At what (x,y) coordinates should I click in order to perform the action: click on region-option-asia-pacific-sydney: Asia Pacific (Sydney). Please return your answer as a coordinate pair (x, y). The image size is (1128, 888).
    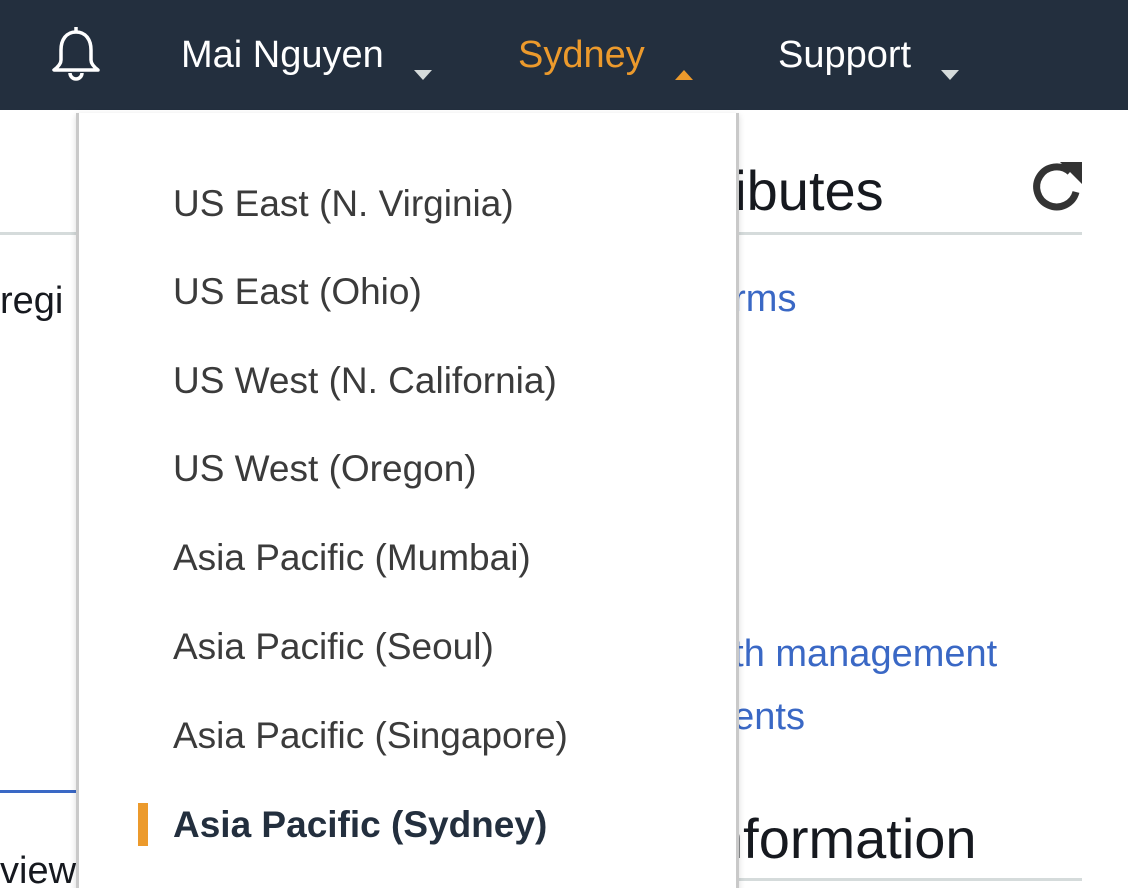
    Looking at the image, I should click on (360, 825).